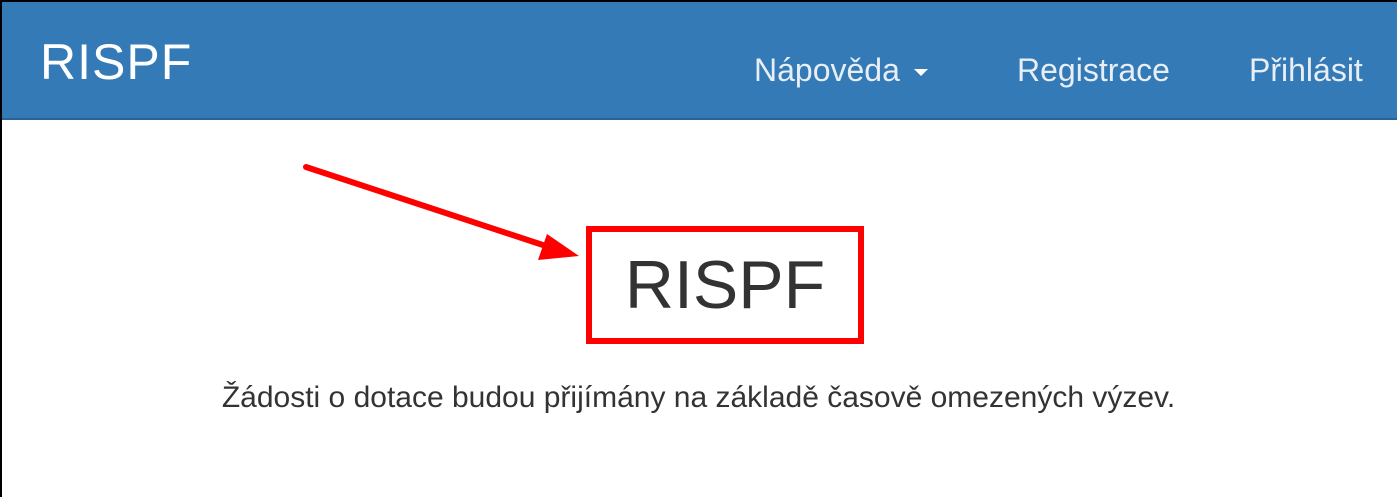 Image resolution: width=1397 pixels, height=497 pixels. Describe the element at coordinates (725, 285) in the screenshot. I see `red-highlight-box` at that location.